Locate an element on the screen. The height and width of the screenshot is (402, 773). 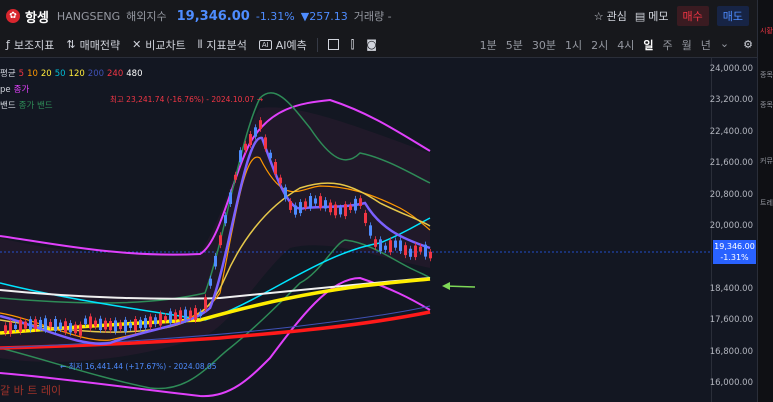
sidebar-item-3: 커뮤 is located at coordinates (766, 161).